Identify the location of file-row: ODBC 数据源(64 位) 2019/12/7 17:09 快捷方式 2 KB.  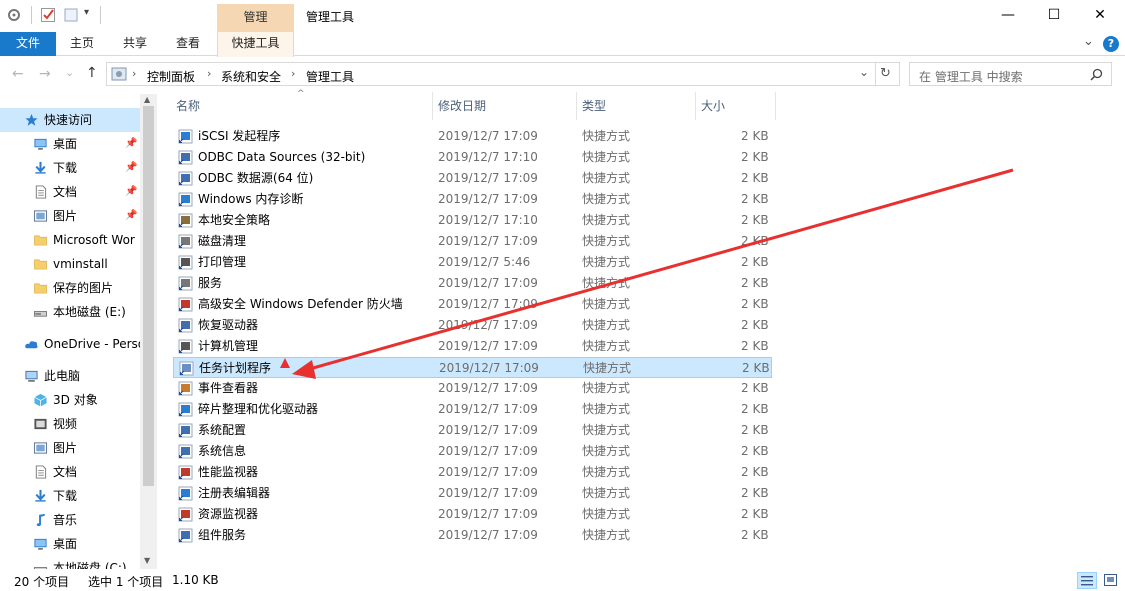
(472, 178).